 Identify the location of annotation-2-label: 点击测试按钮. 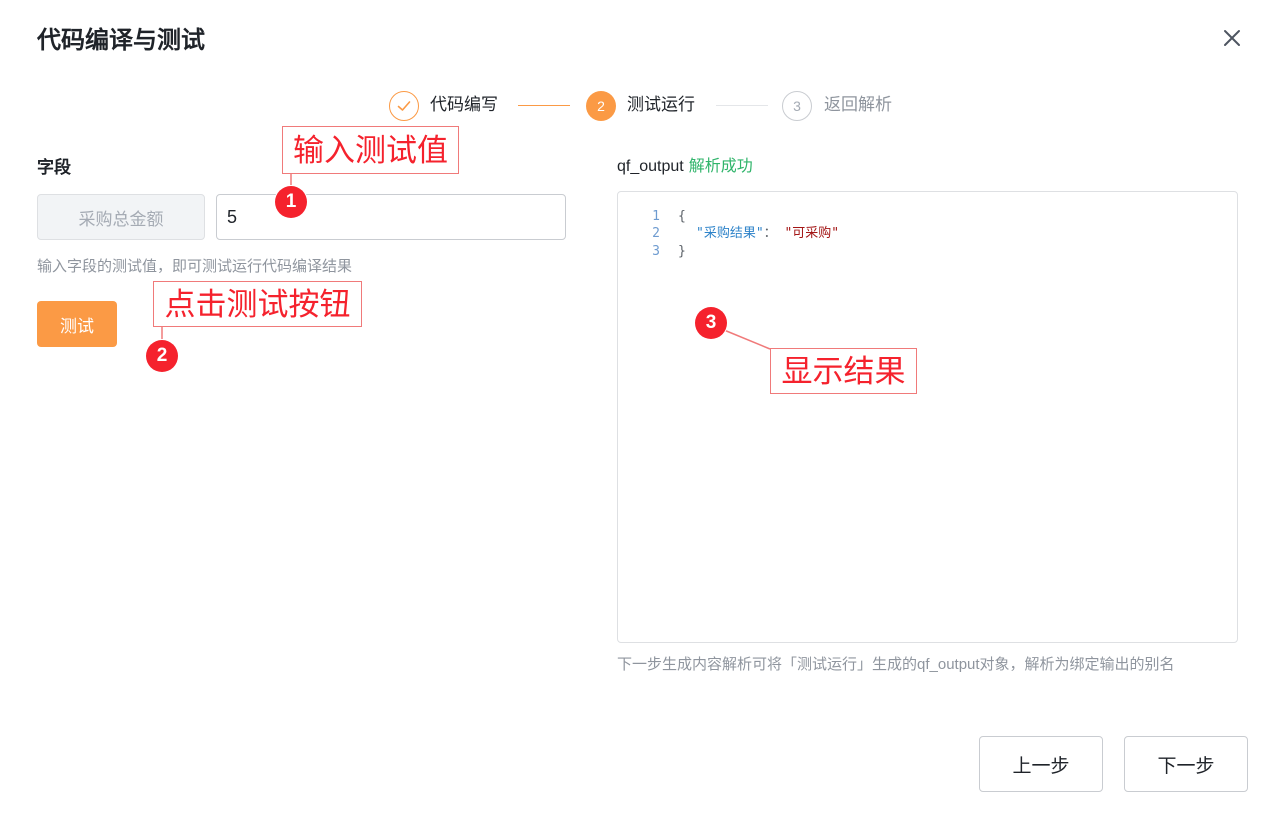
(257, 304).